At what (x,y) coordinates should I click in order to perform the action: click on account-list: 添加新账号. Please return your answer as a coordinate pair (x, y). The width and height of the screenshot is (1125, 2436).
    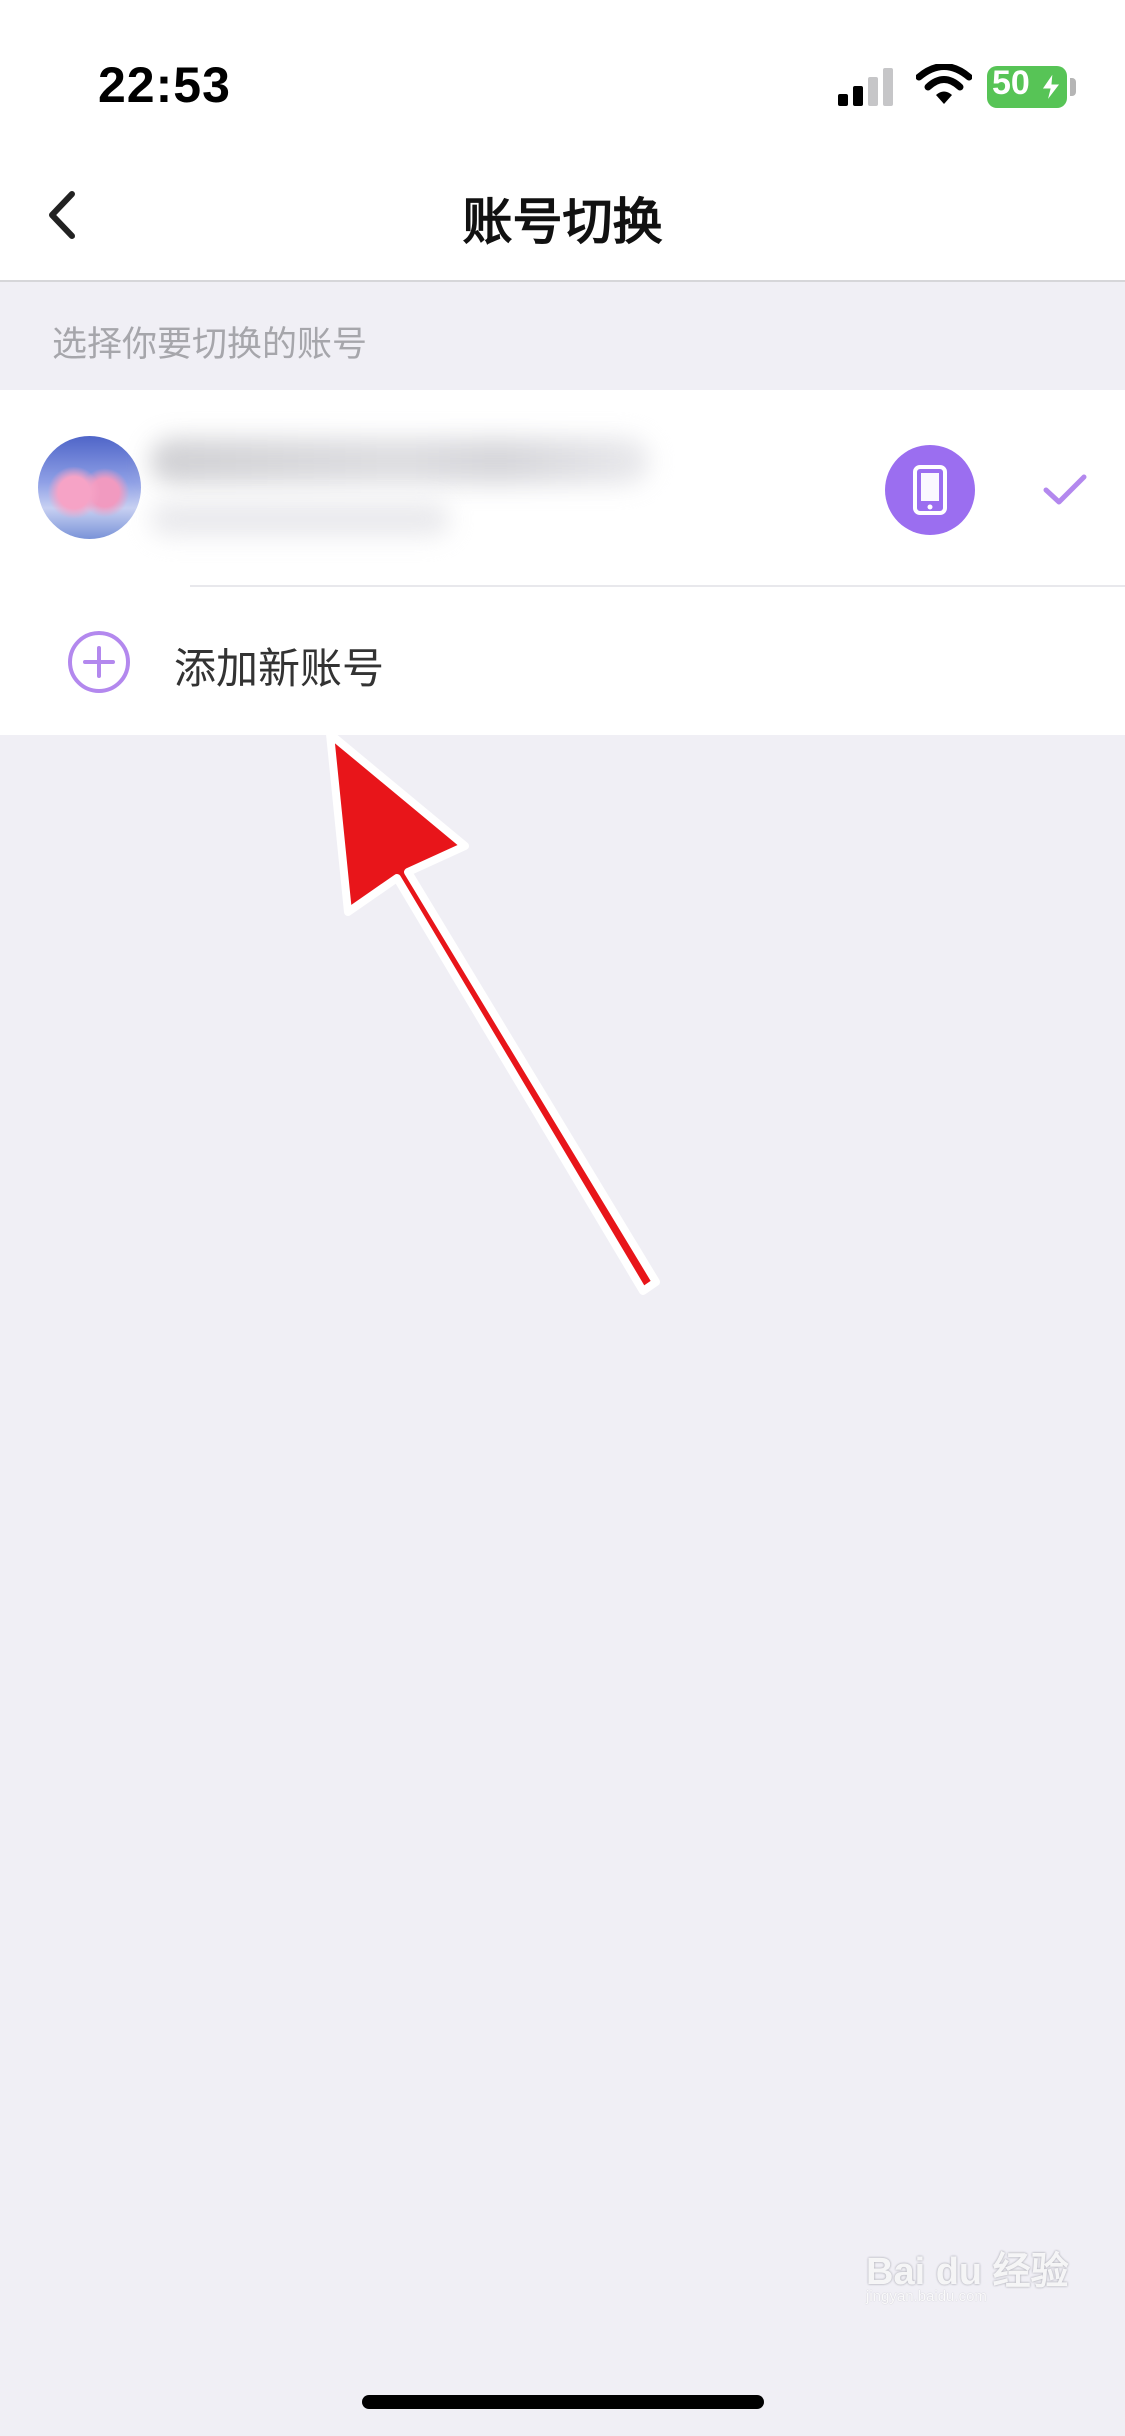
    Looking at the image, I should click on (562, 562).